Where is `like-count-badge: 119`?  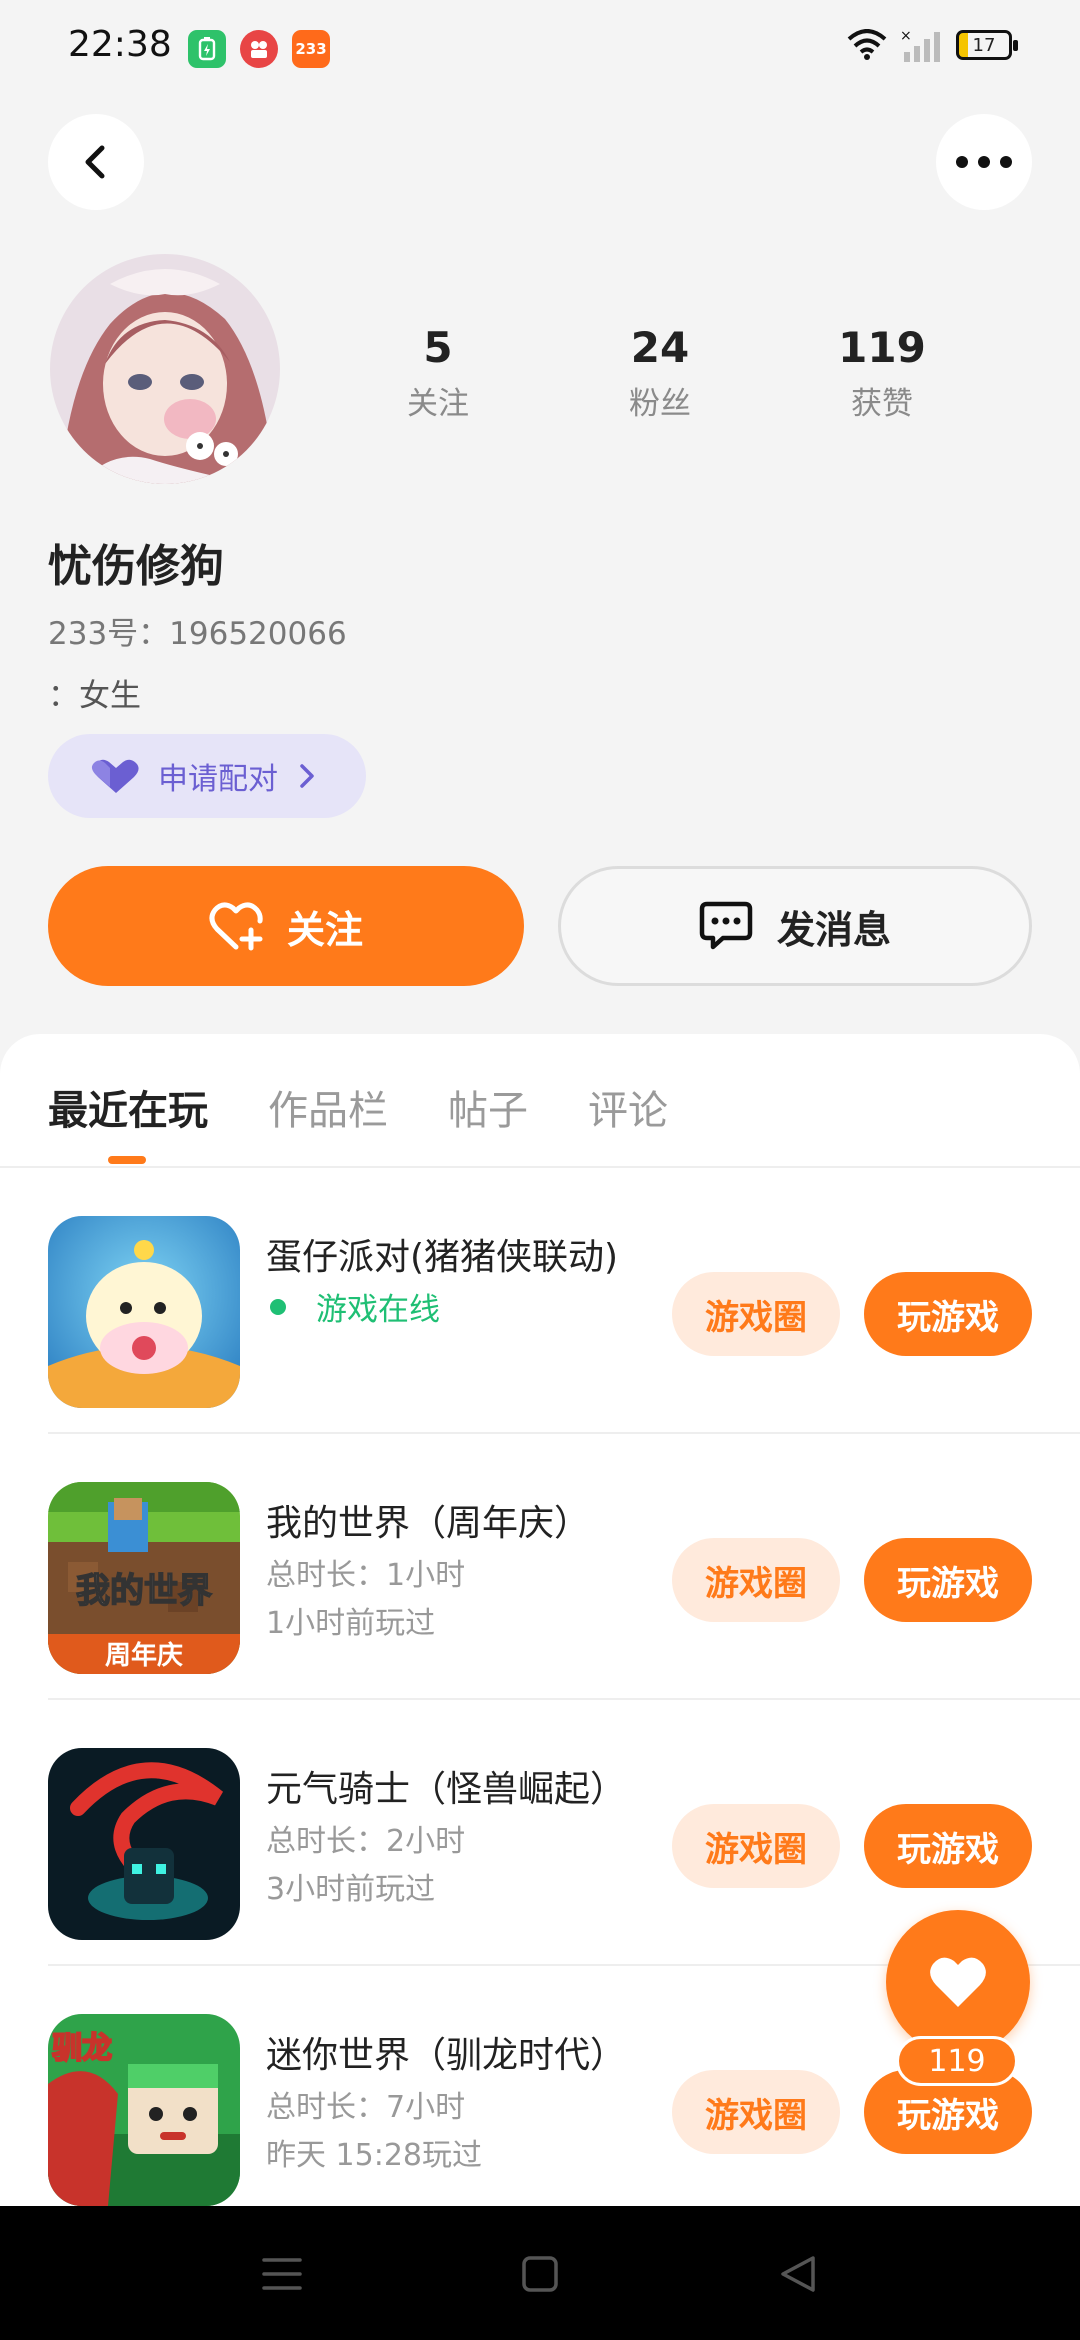 like-count-badge: 119 is located at coordinates (957, 2061).